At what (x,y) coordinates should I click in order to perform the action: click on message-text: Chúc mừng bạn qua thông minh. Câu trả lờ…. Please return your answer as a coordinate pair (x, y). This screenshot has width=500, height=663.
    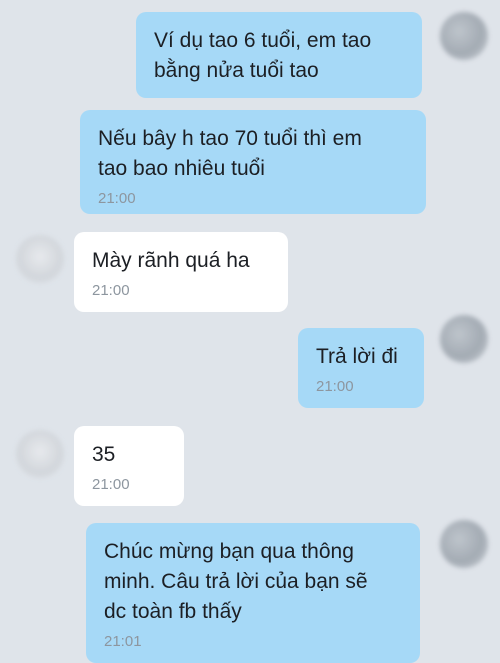
    Looking at the image, I should click on (236, 581).